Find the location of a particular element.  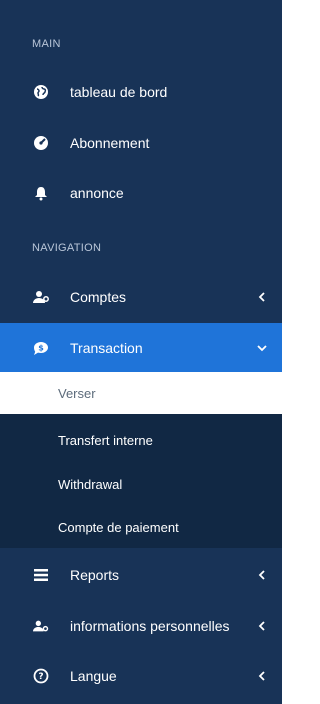

sidebar-item-language: ? Langue is located at coordinates (141, 676).